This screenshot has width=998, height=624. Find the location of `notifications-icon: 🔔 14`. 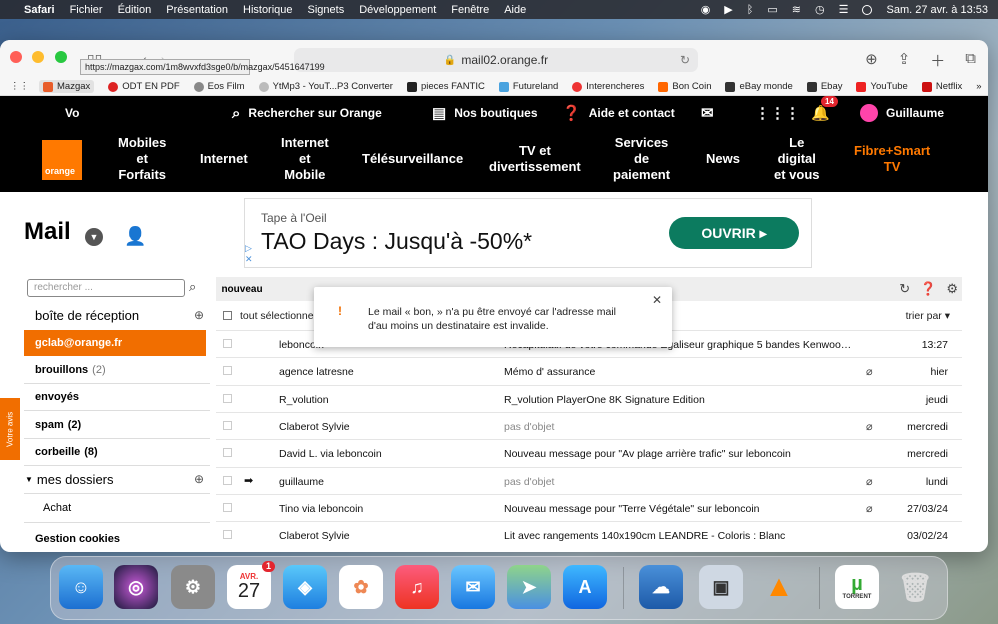

notifications-icon: 🔔 14 is located at coordinates (824, 109).